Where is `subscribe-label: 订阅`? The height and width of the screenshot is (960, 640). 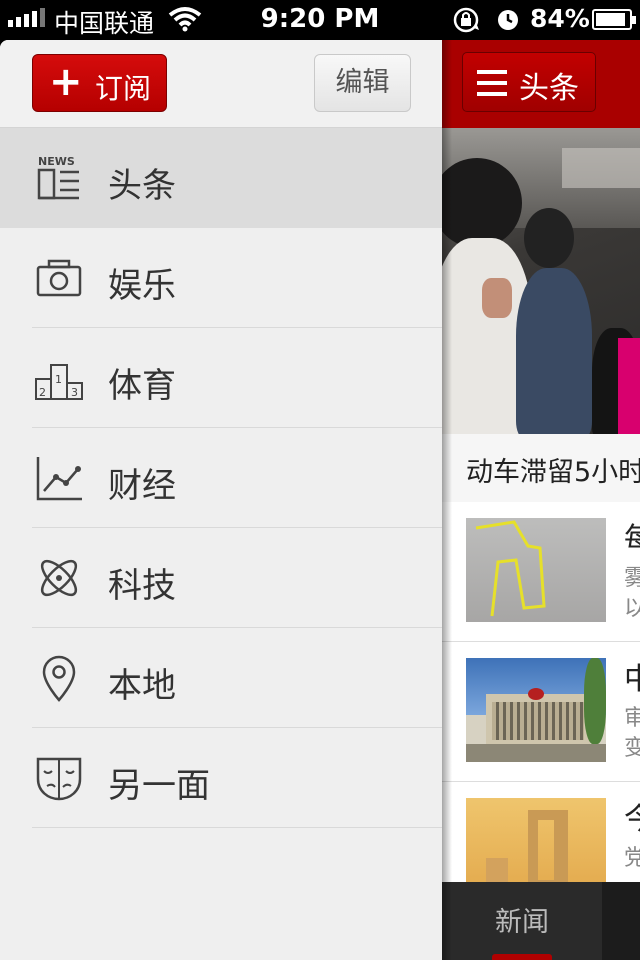 subscribe-label: 订阅 is located at coordinates (123, 88).